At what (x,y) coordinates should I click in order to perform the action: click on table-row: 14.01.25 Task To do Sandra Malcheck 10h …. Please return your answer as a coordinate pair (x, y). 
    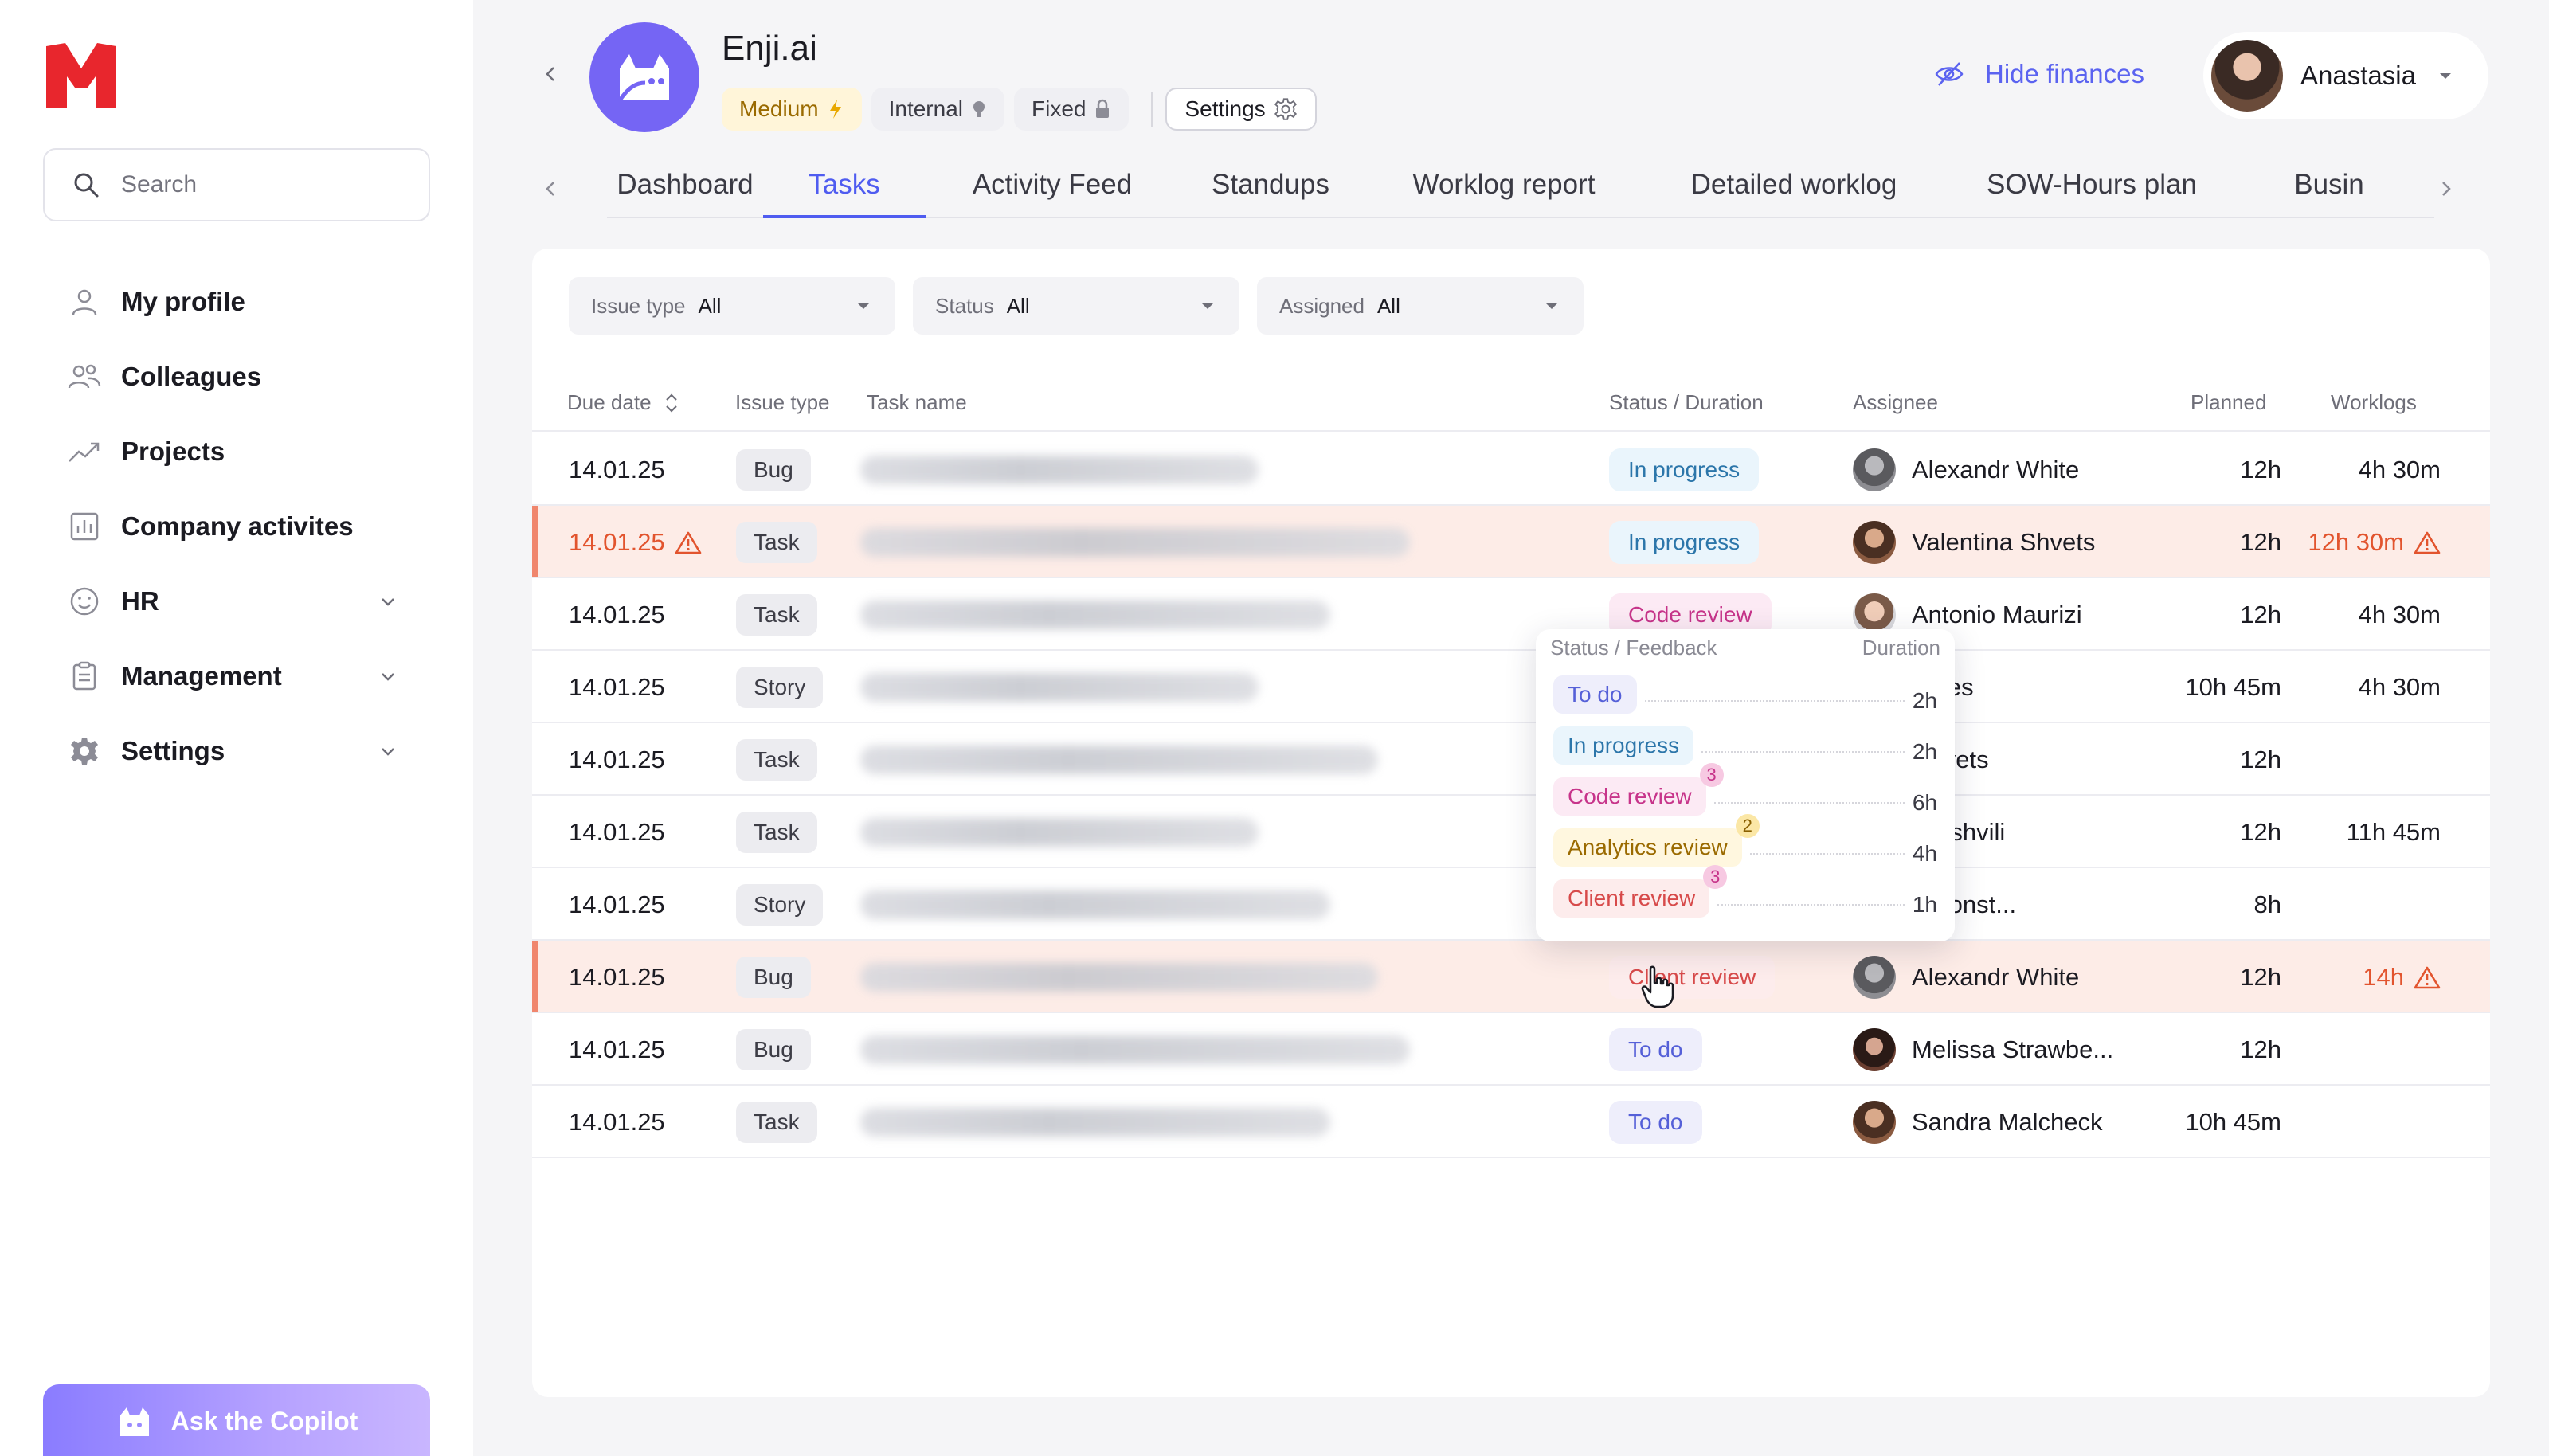
    Looking at the image, I should click on (1511, 1122).